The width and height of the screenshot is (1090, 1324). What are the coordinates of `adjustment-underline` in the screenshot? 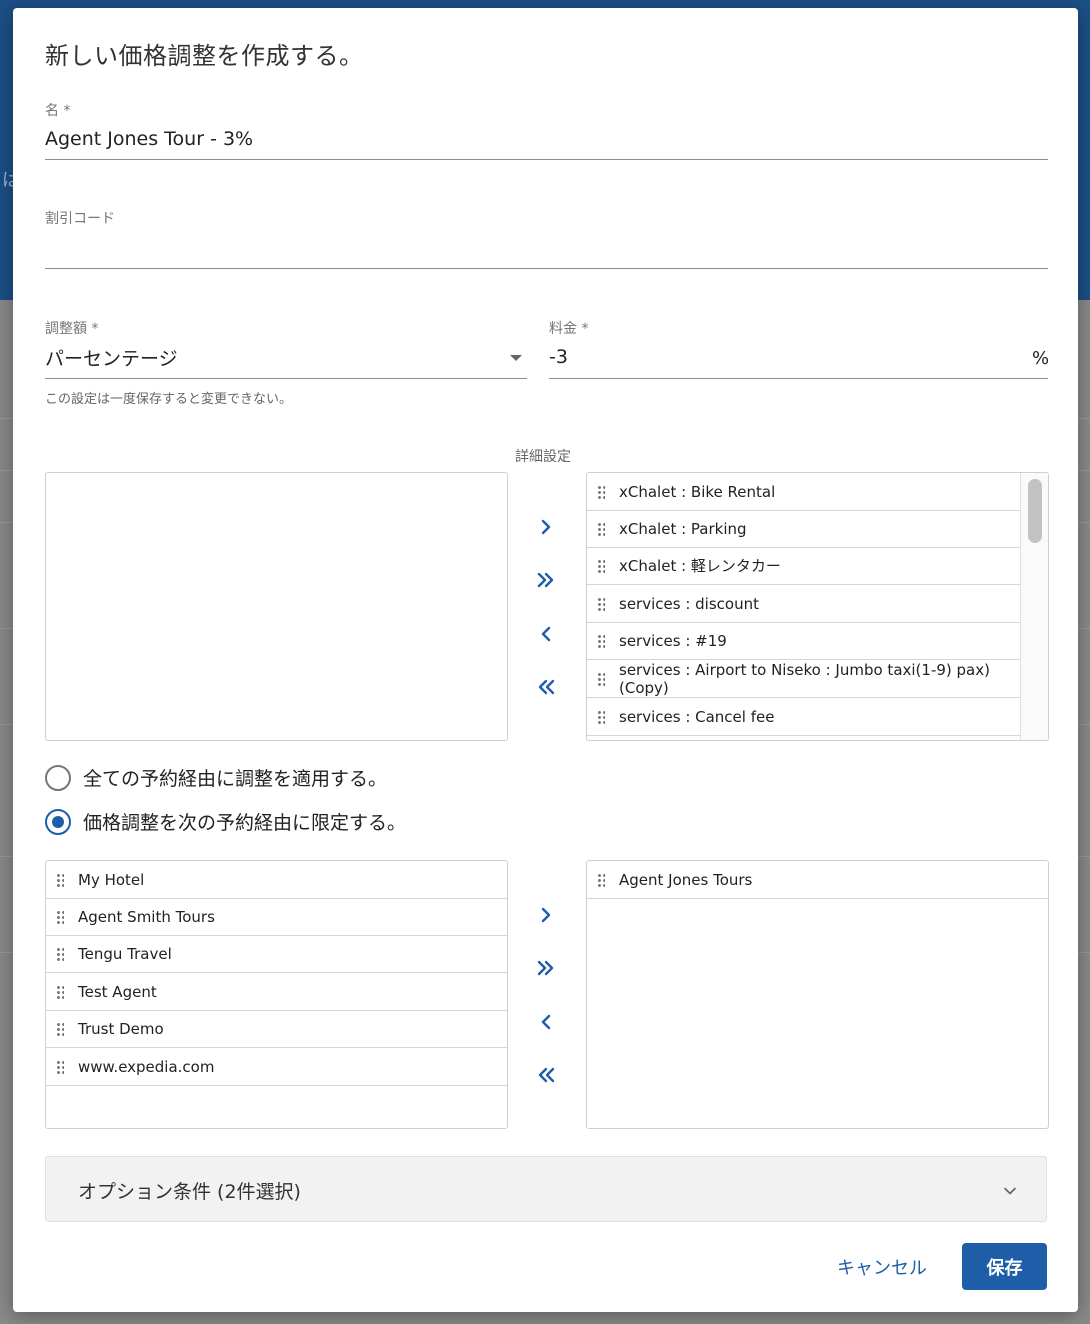 It's located at (286, 378).